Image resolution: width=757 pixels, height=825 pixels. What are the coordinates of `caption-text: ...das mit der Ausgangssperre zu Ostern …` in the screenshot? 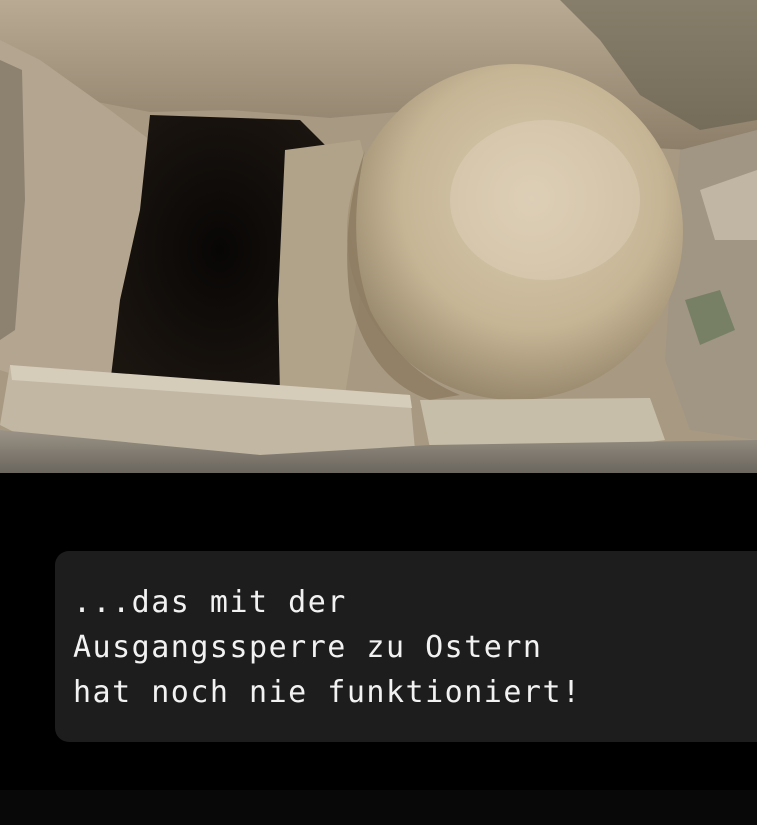 It's located at (415, 647).